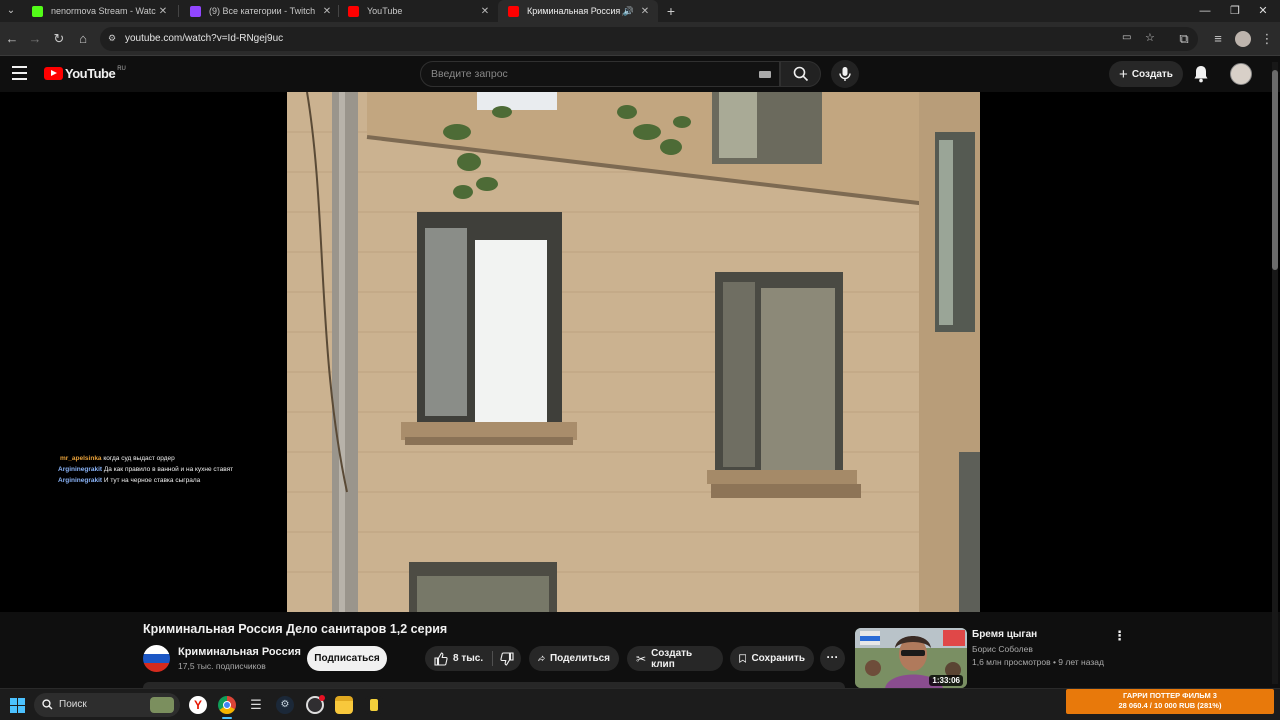 Image resolution: width=1280 pixels, height=720 pixels. I want to click on youtube-header: YouTube RU Введите запрос + Создать, so click(640, 74).